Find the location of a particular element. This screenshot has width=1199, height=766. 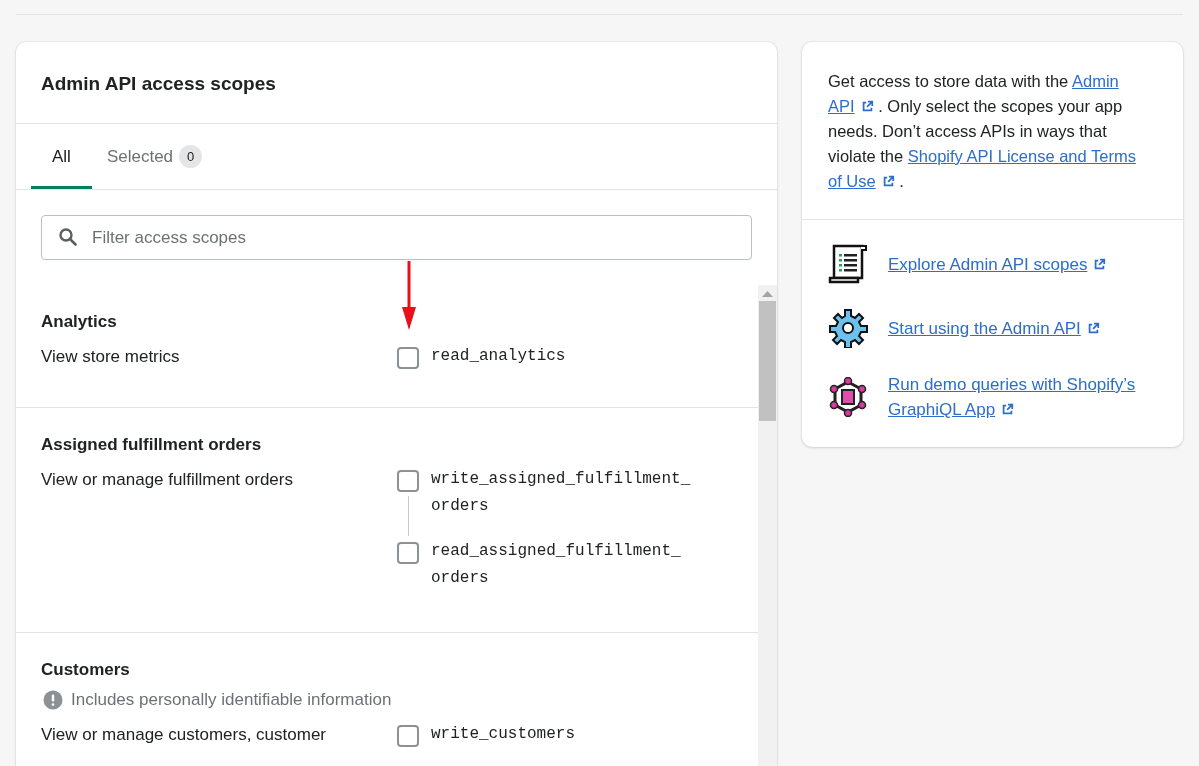

gear-icon is located at coordinates (848, 328).